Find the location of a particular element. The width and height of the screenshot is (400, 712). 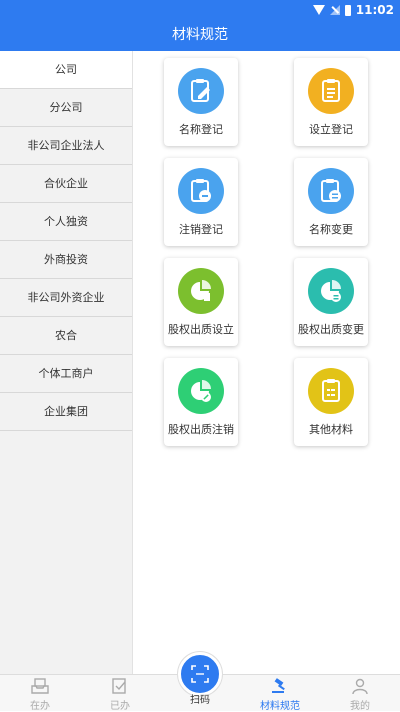

pie-chart-cancel-icon is located at coordinates (201, 391).